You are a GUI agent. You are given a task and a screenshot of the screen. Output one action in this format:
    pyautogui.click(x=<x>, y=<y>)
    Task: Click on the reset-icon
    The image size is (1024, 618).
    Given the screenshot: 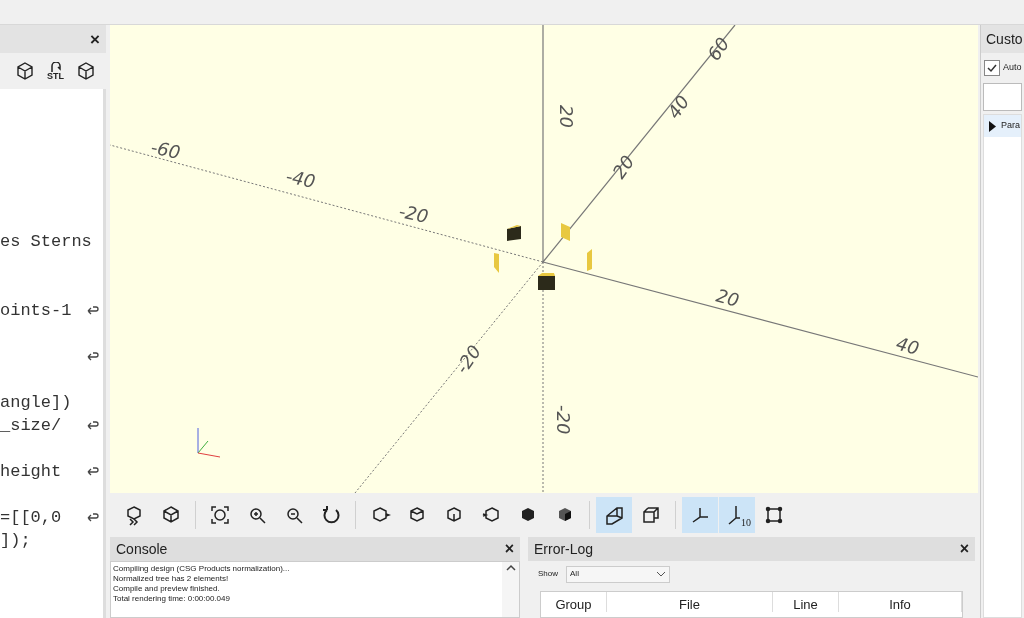 What is the action you would take?
    pyautogui.click(x=331, y=515)
    